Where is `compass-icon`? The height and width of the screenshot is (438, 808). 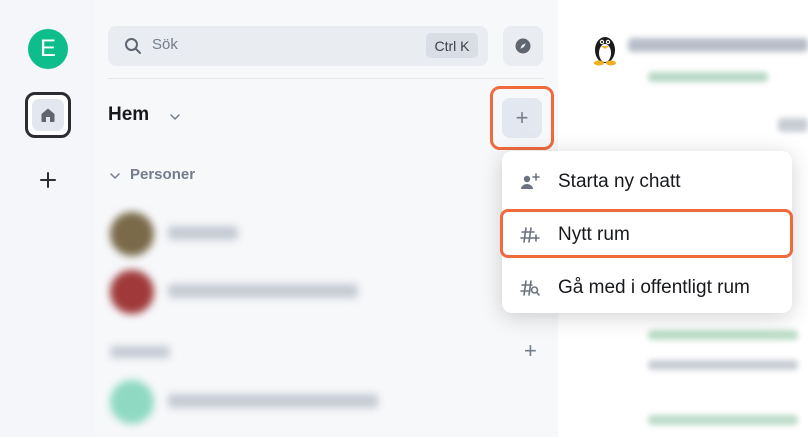 compass-icon is located at coordinates (523, 46).